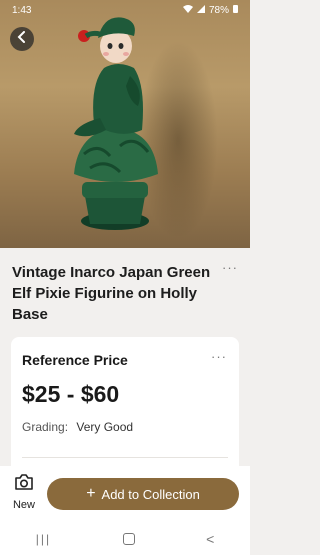 Image resolution: width=320 pixels, height=555 pixels. What do you see at coordinates (230, 267) in the screenshot?
I see `item-more-menu-icon: ···` at bounding box center [230, 267].